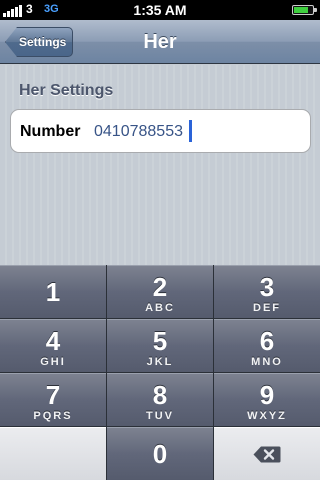 Image resolution: width=320 pixels, height=480 pixels. I want to click on key-letters: GHI, so click(53, 362).